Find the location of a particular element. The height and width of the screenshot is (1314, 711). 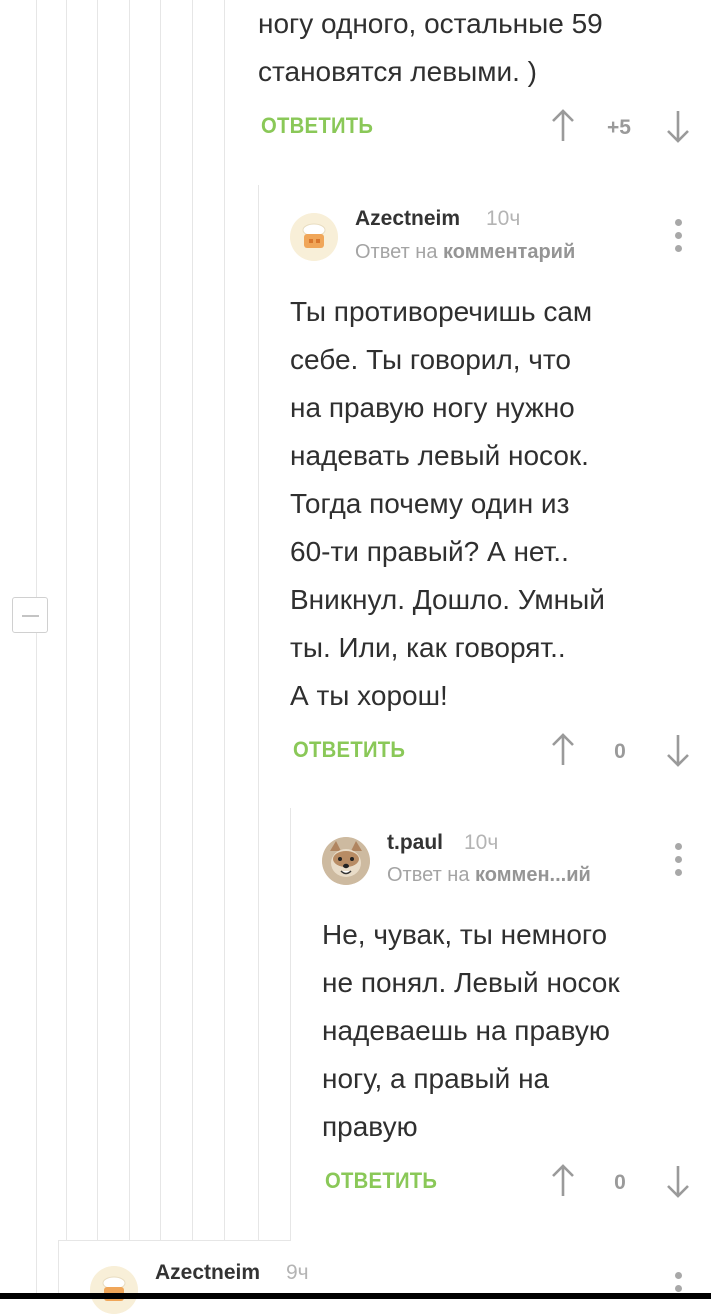

dog-avatar-icon is located at coordinates (346, 861).